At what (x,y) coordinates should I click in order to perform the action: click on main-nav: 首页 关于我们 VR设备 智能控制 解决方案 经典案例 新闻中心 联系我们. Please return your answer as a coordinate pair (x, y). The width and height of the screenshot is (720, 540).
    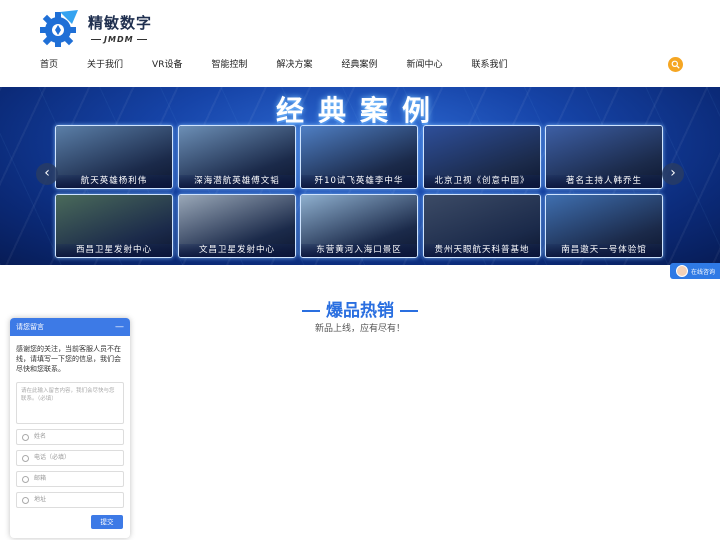
    Looking at the image, I should click on (288, 65).